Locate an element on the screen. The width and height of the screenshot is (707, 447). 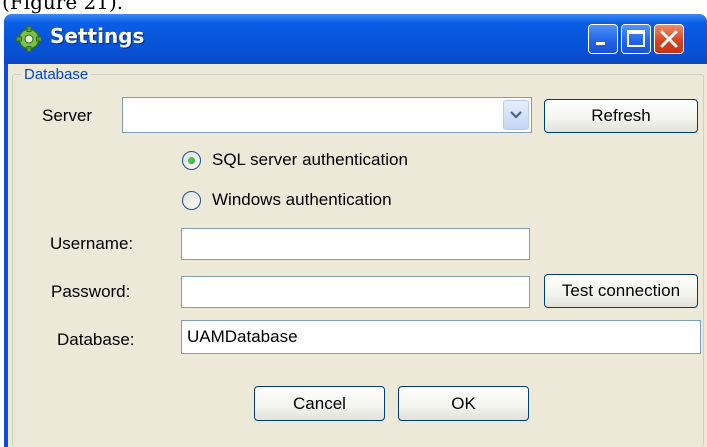
cancel-button: Cancel is located at coordinates (319, 403).